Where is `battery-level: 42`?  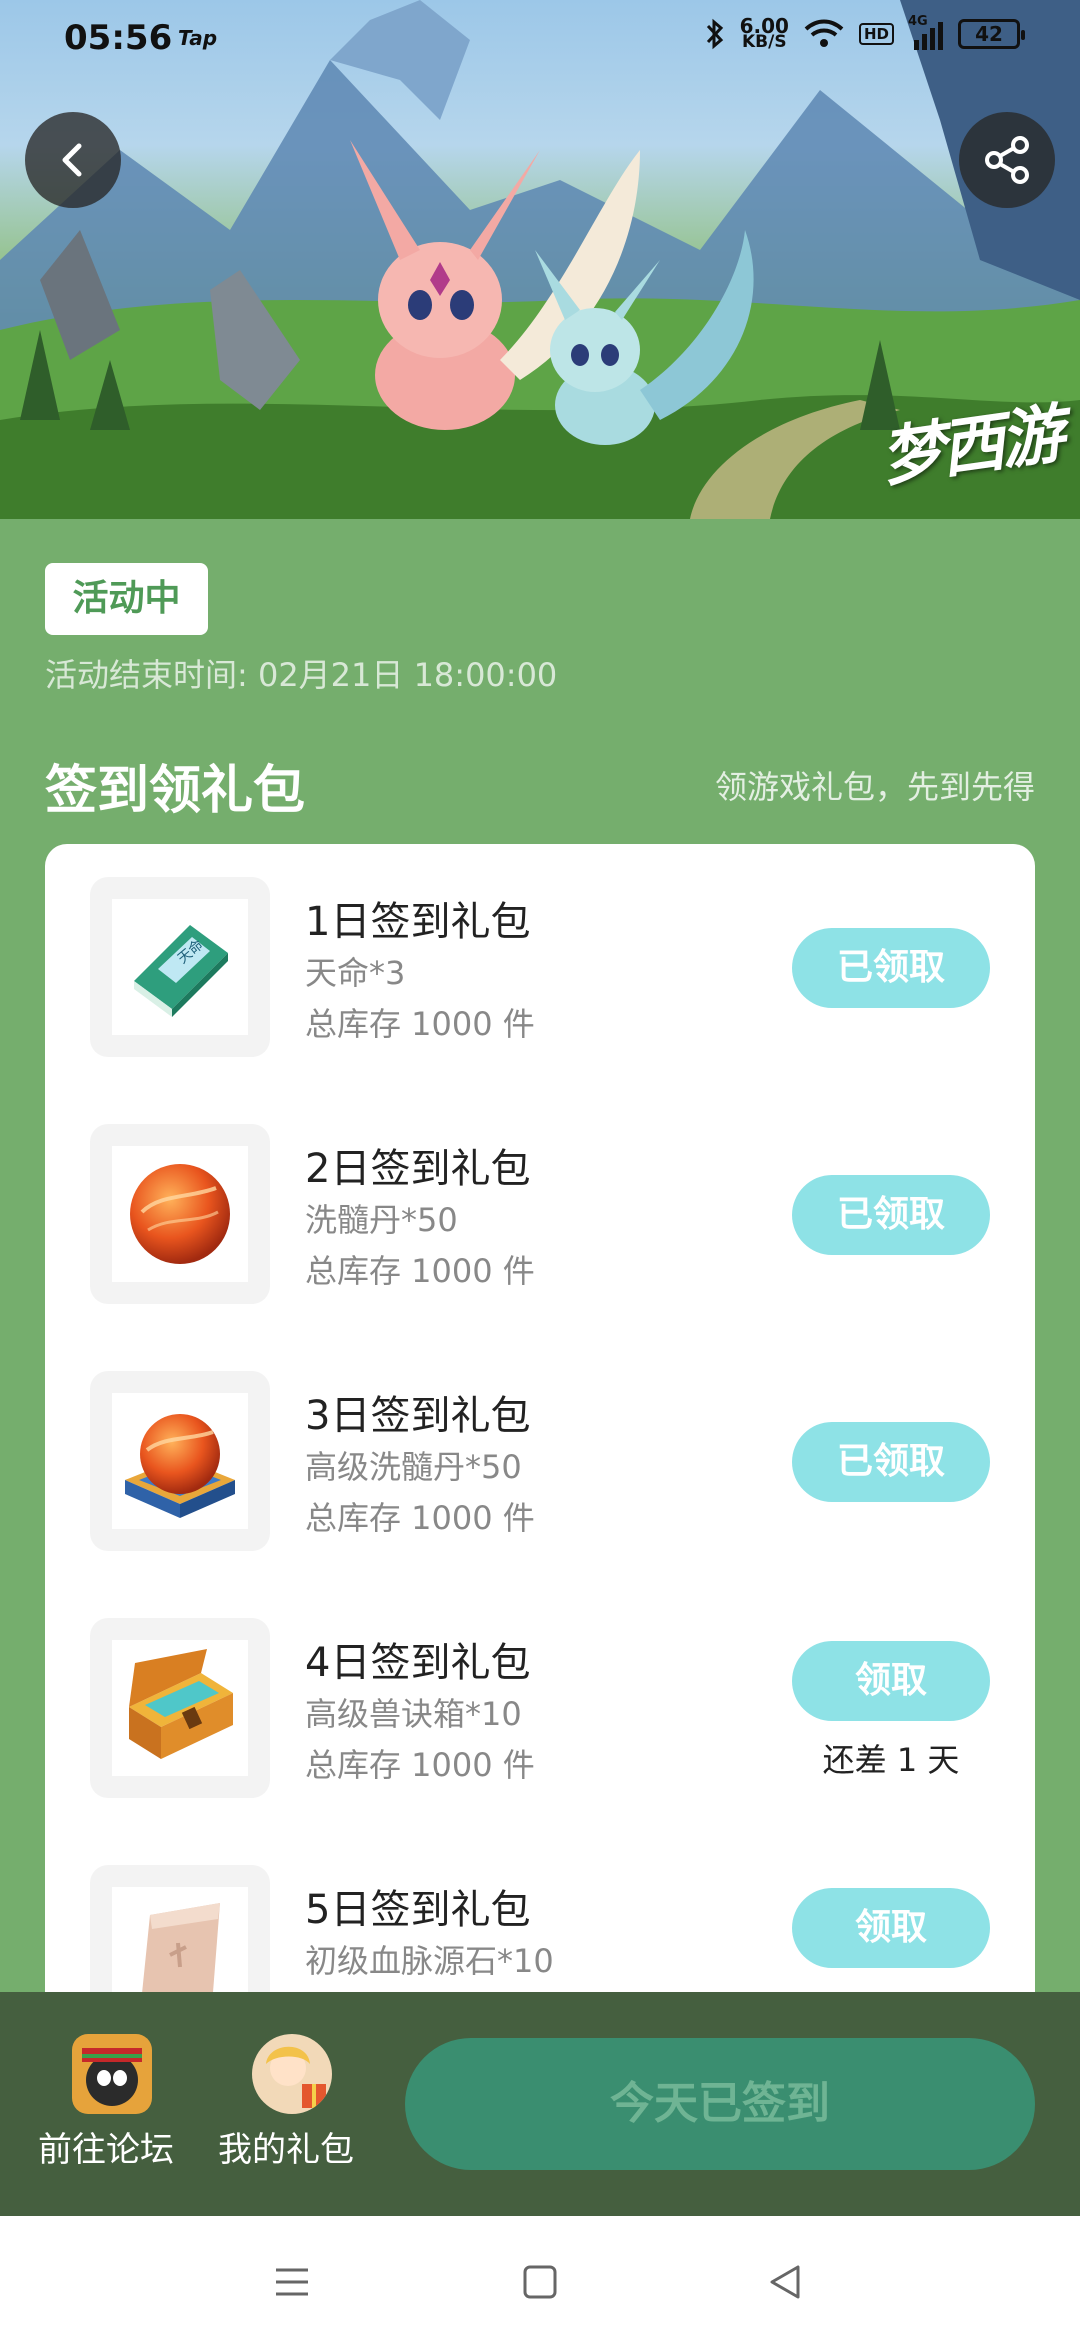
battery-level: 42 is located at coordinates (989, 34).